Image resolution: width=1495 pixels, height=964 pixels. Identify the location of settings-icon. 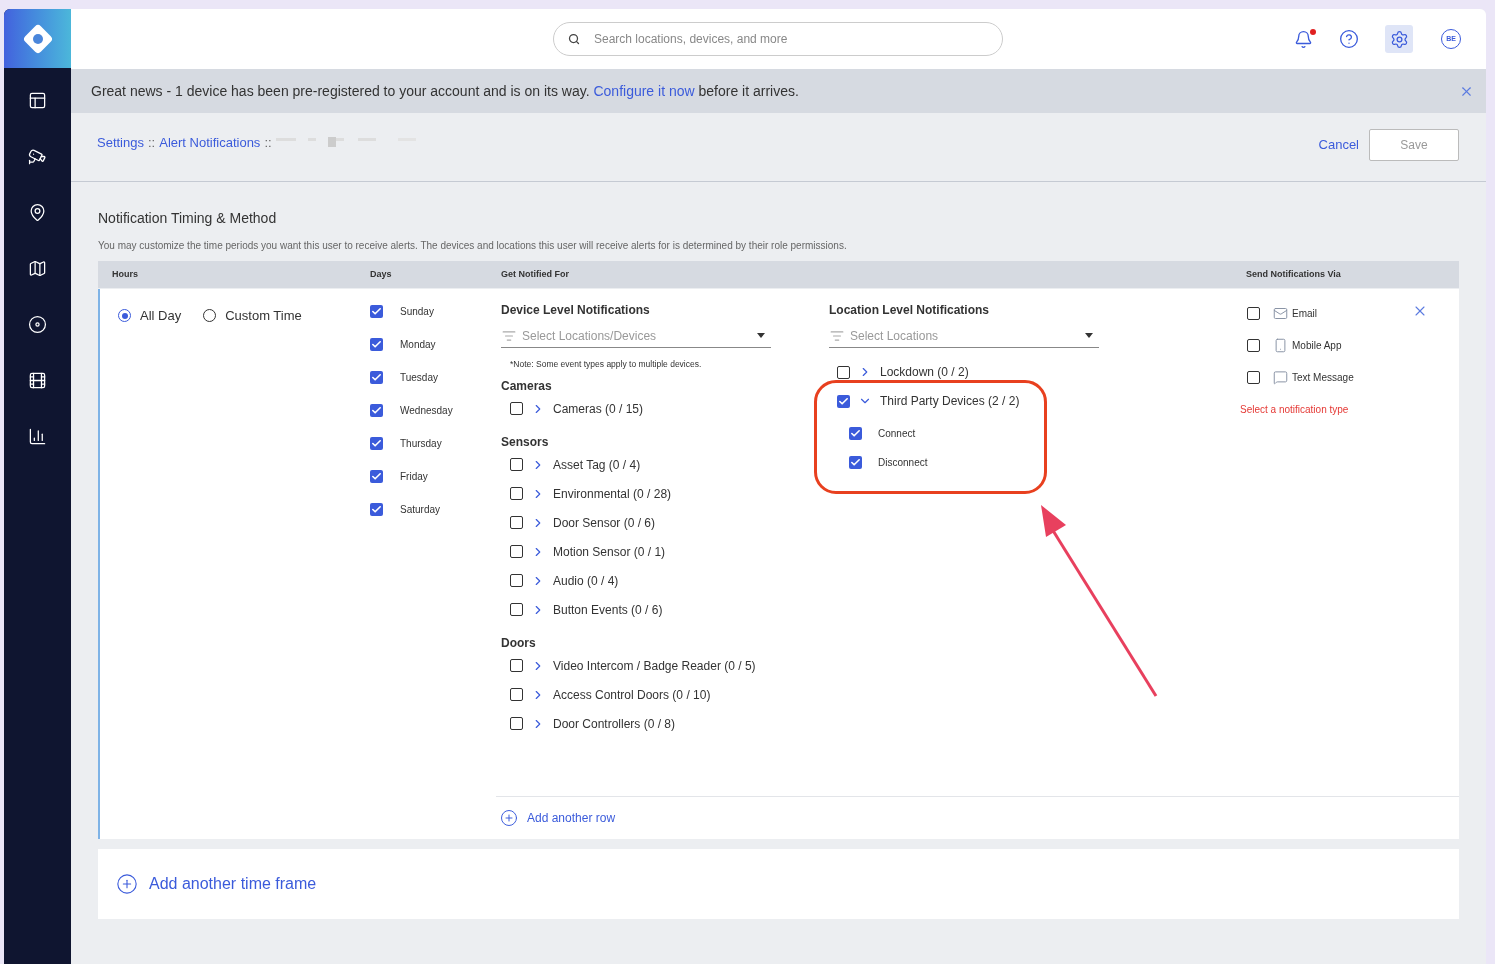
(1399, 39).